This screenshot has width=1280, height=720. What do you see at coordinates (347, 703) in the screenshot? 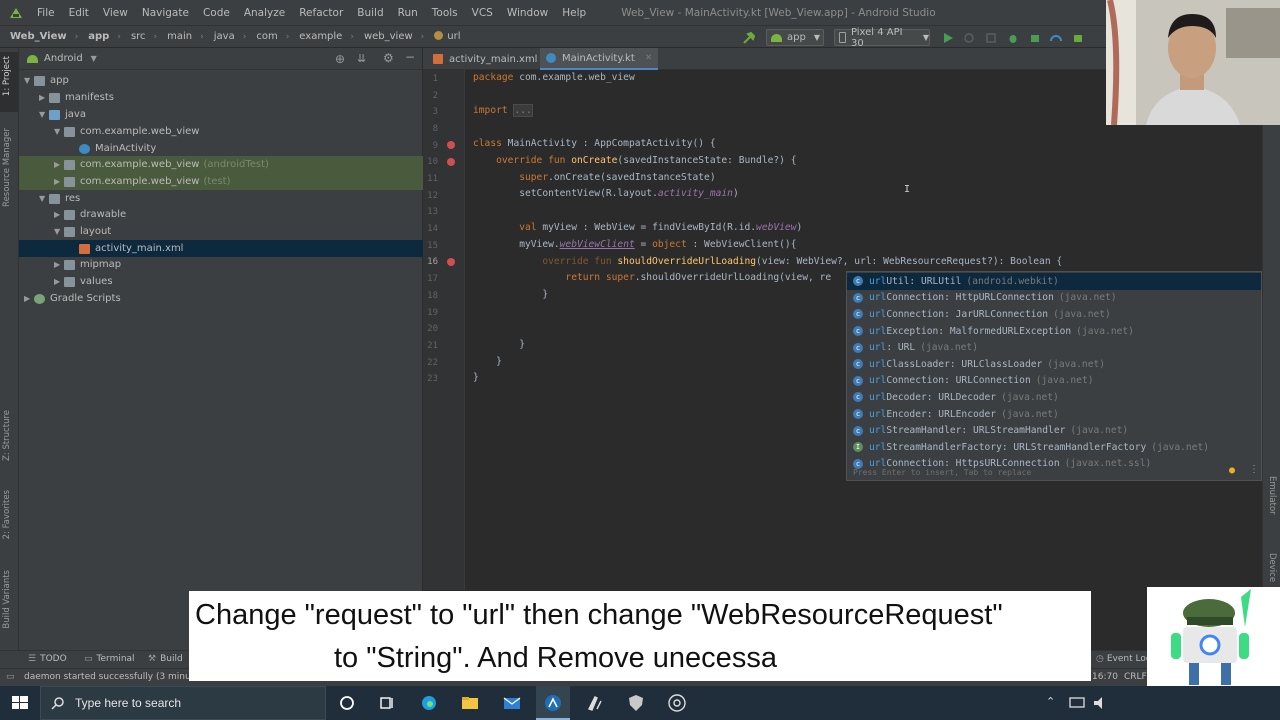
I see `cortana-icon` at bounding box center [347, 703].